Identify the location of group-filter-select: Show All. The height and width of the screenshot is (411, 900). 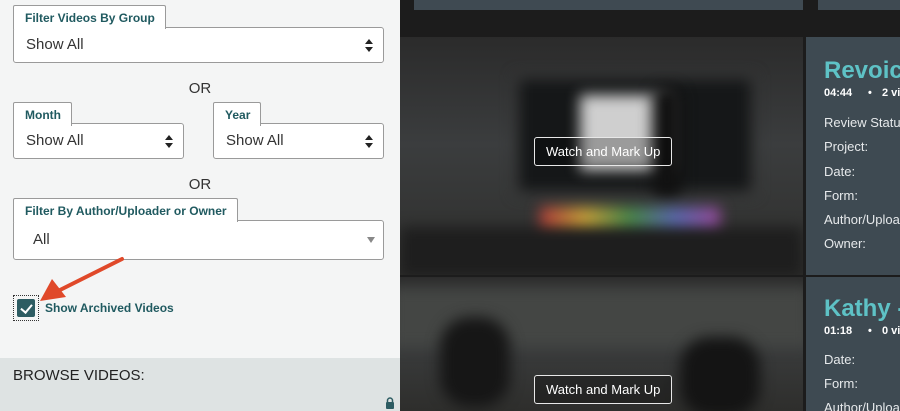
(198, 45).